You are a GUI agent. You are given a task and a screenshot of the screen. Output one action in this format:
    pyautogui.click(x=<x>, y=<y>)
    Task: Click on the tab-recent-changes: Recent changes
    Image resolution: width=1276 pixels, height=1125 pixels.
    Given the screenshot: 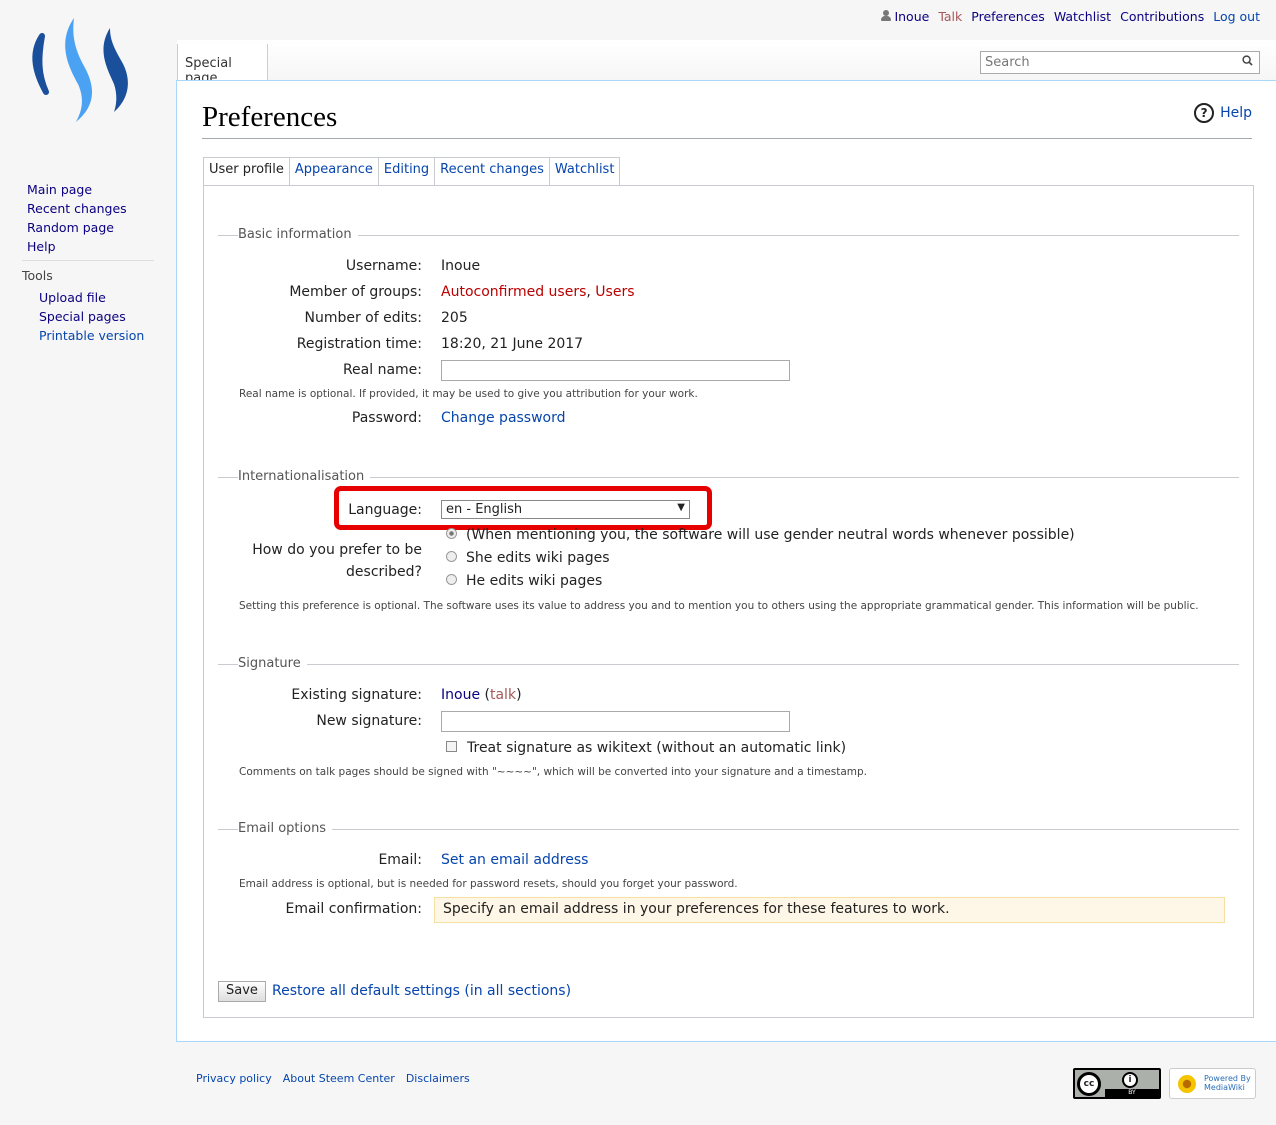 What is the action you would take?
    pyautogui.click(x=492, y=171)
    